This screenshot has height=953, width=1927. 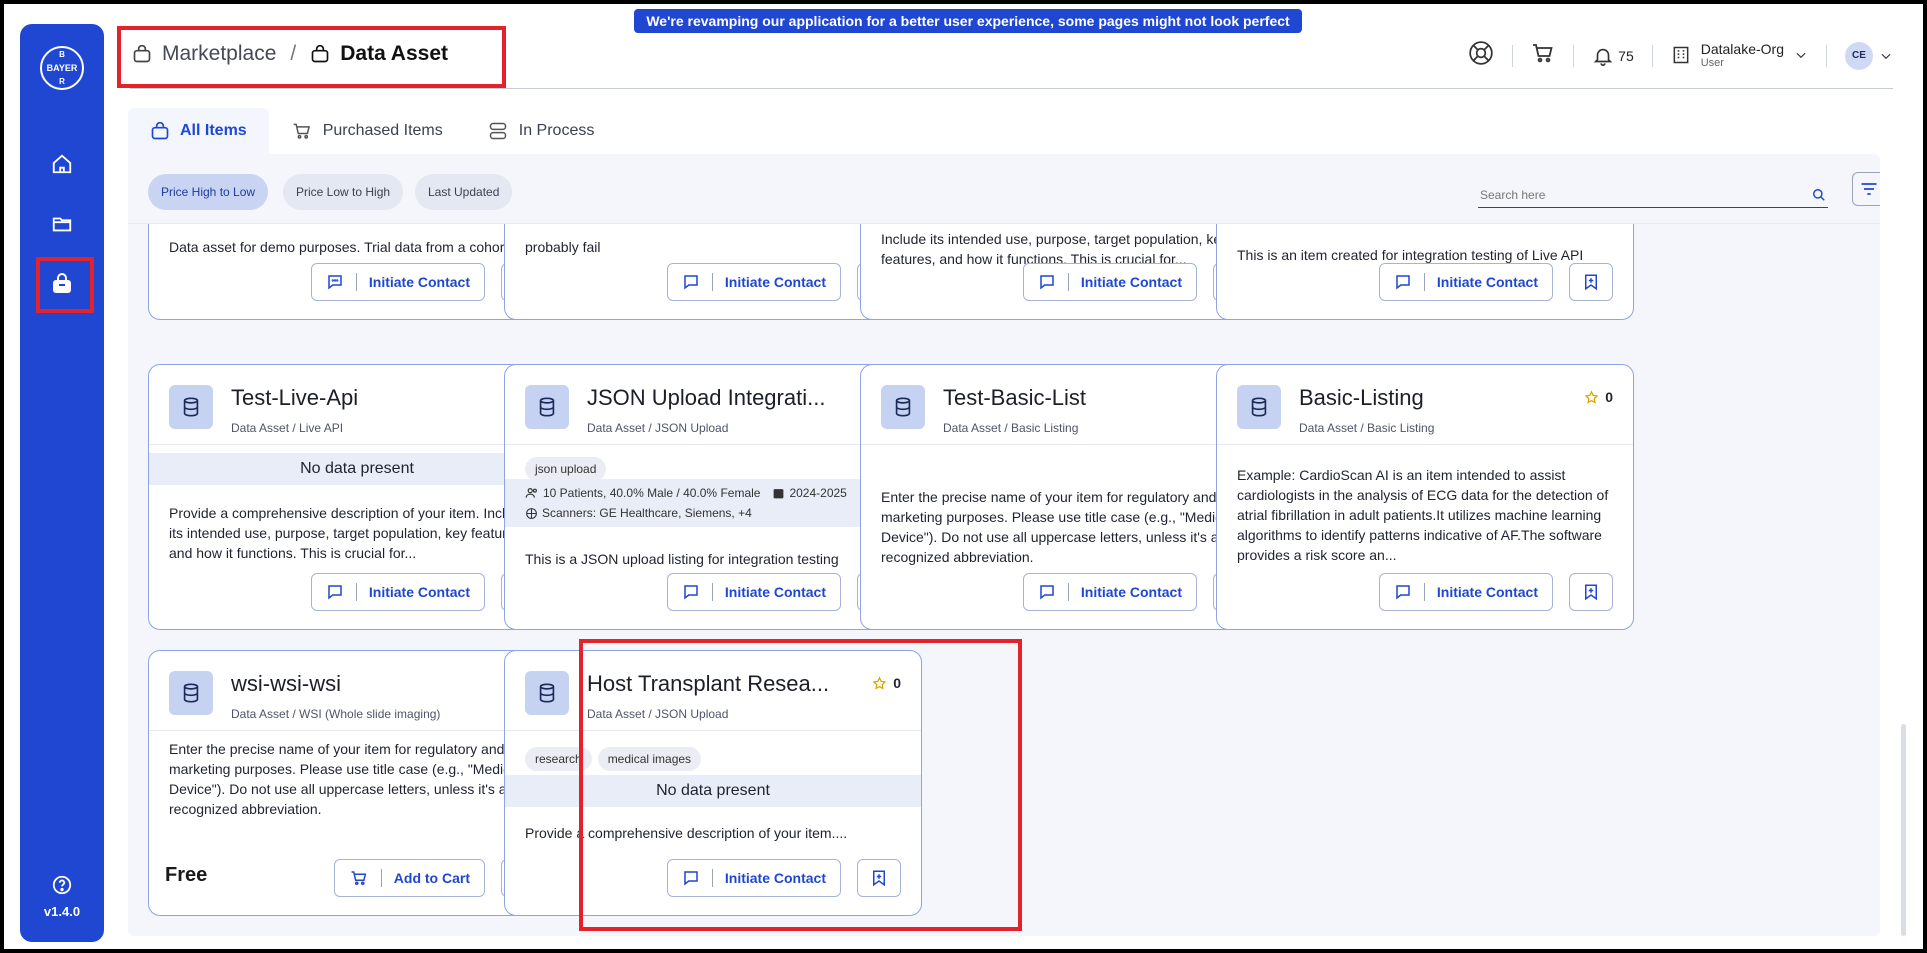 What do you see at coordinates (1869, 55) in the screenshot?
I see `user-menu: CE` at bounding box center [1869, 55].